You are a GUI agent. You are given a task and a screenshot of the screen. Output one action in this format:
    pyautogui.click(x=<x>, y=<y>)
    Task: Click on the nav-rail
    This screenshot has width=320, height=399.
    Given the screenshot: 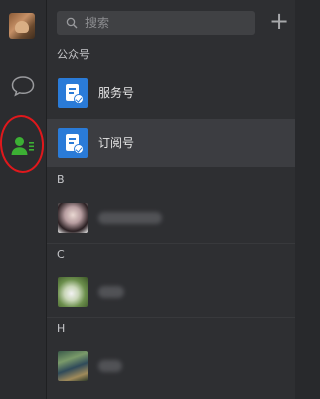 What is the action you would take?
    pyautogui.click(x=23, y=199)
    